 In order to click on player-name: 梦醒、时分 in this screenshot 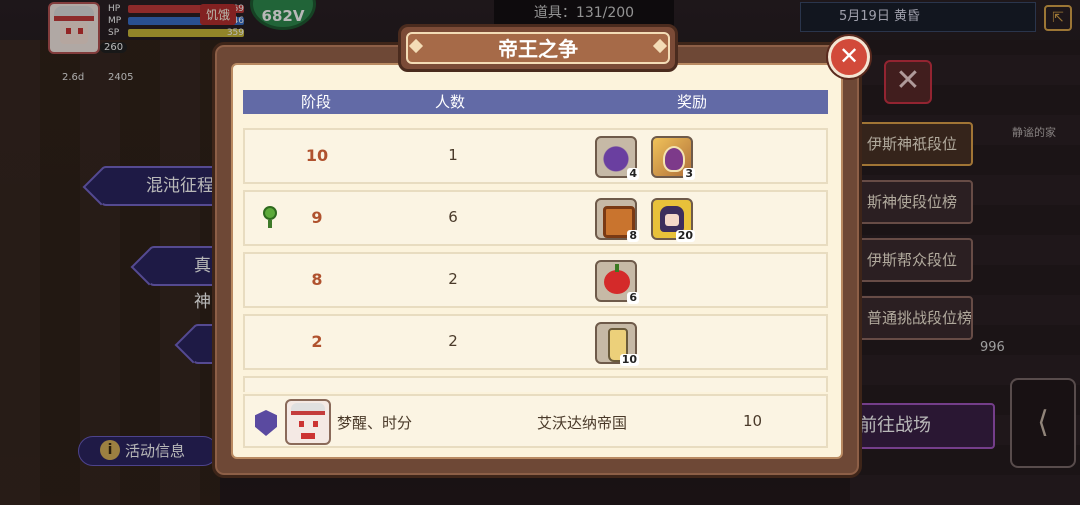, I will do `click(375, 423)`.